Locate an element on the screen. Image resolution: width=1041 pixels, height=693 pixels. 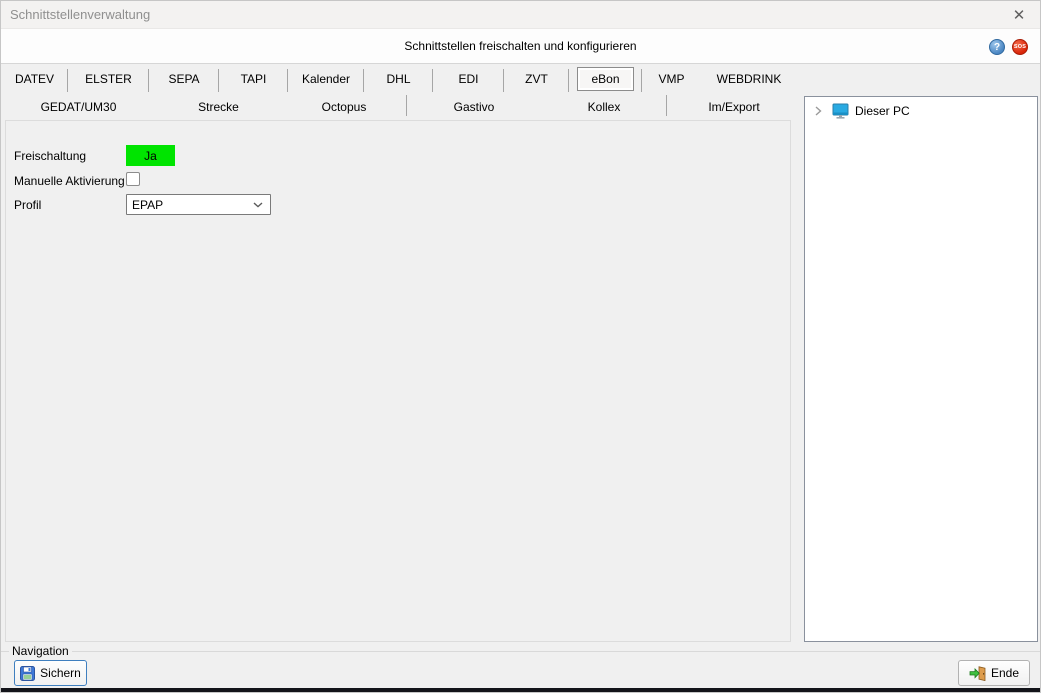
selected-tab-frame: eBon is located at coordinates (605, 78).